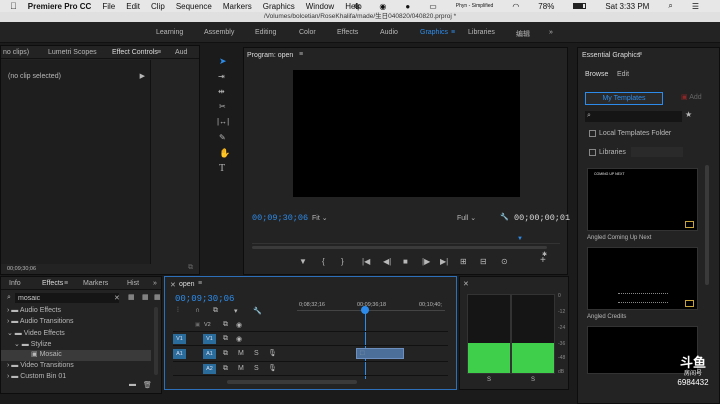 The width and height of the screenshot is (720, 404). I want to click on delete-icon: 🗑, so click(147, 385).